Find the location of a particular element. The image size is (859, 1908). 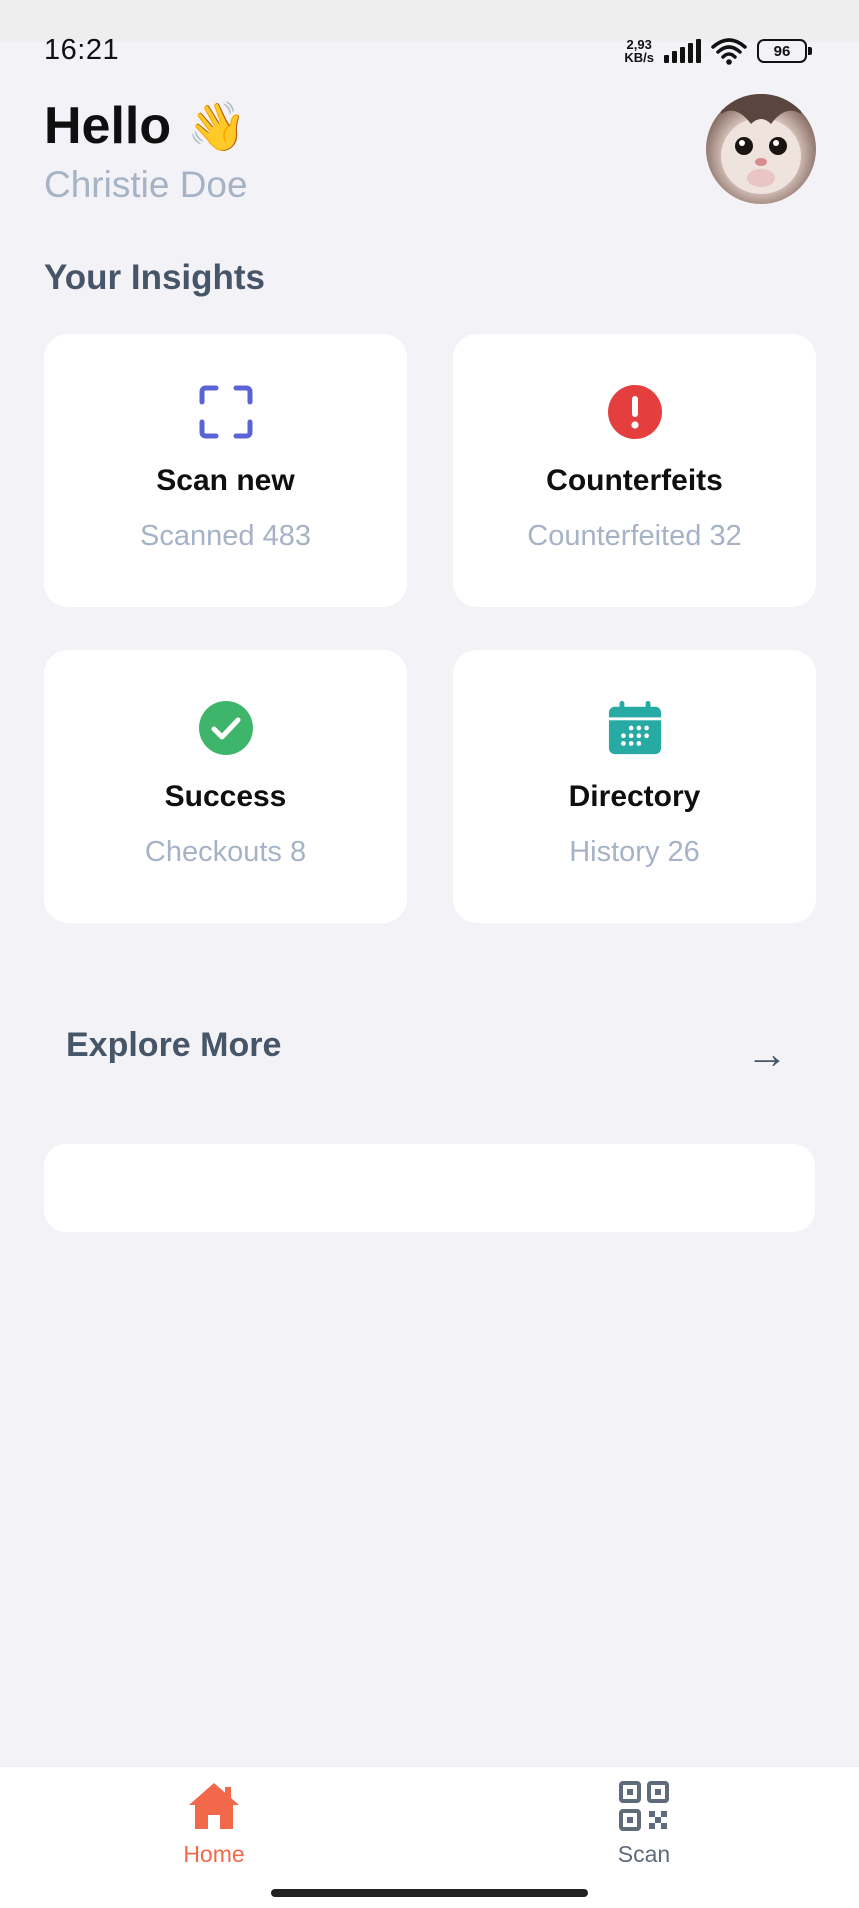

greeting-text: Hello is located at coordinates (108, 126).